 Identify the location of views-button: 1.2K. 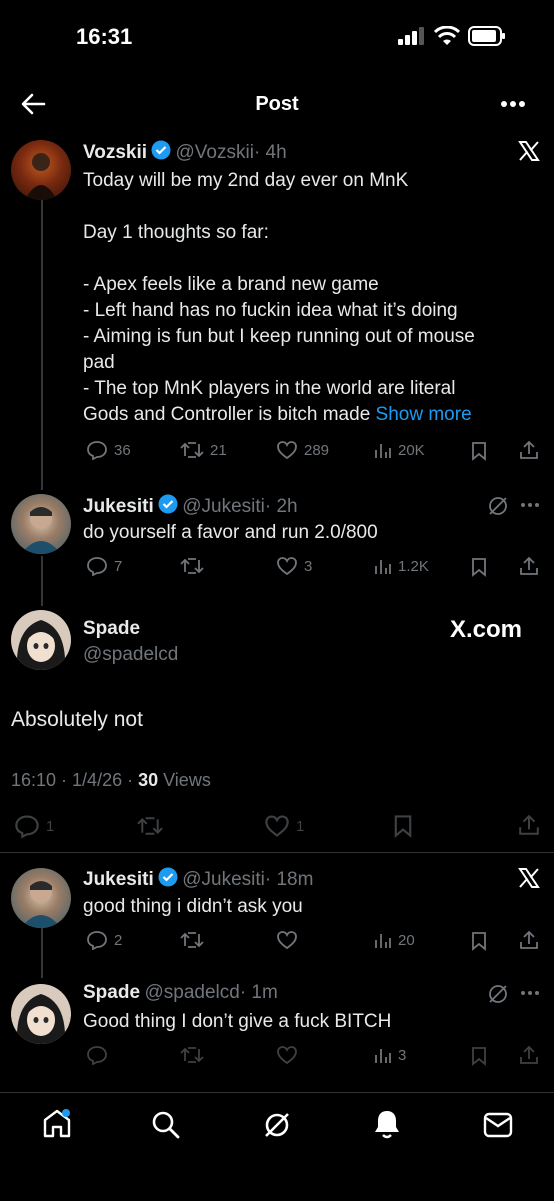
(401, 566).